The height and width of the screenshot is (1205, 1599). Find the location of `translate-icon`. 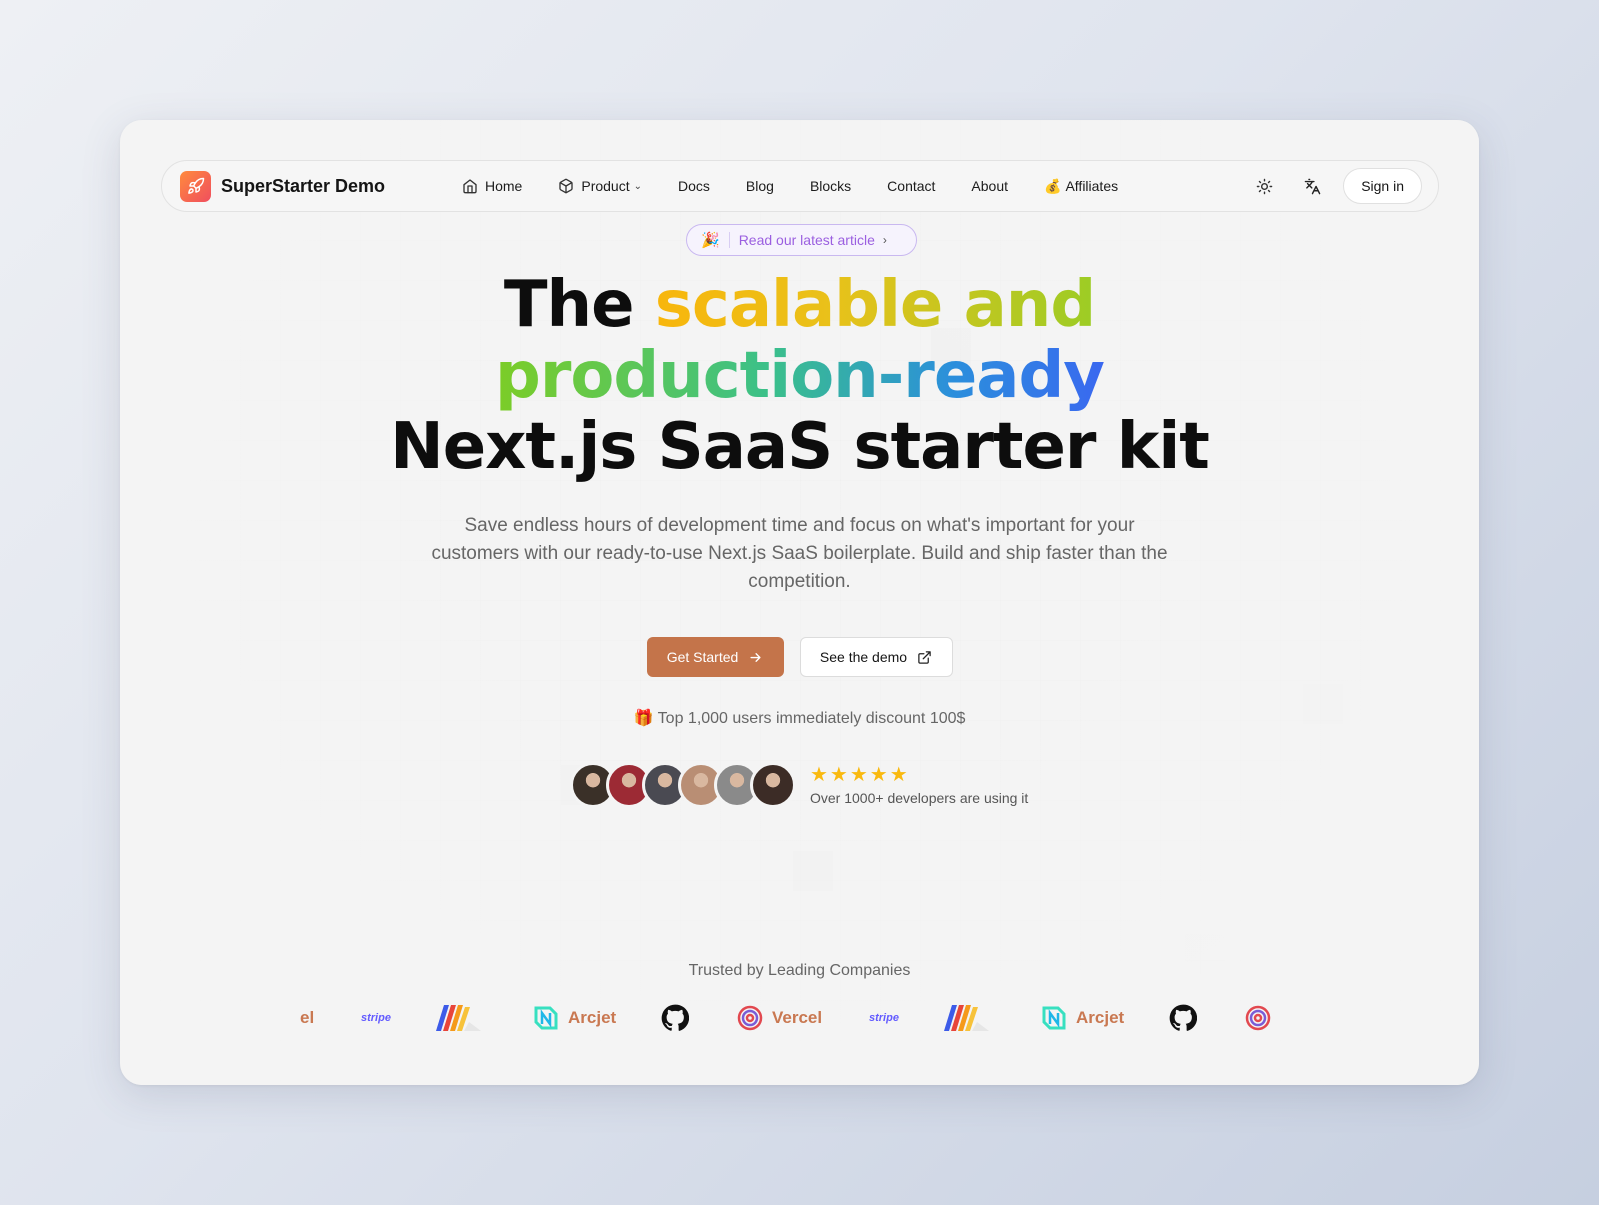

translate-icon is located at coordinates (1312, 186).